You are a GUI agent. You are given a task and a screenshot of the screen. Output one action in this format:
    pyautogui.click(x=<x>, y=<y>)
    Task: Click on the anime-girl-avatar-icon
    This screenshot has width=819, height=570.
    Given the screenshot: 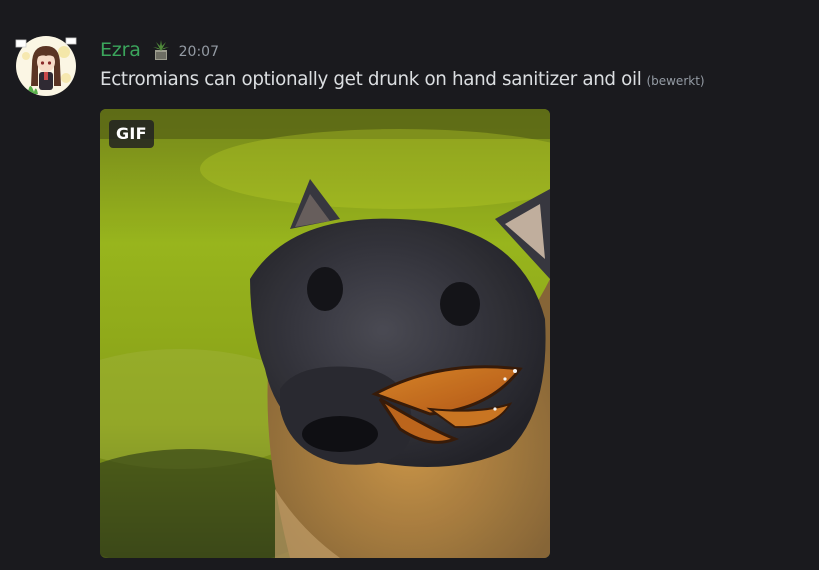 What is the action you would take?
    pyautogui.click(x=46, y=66)
    